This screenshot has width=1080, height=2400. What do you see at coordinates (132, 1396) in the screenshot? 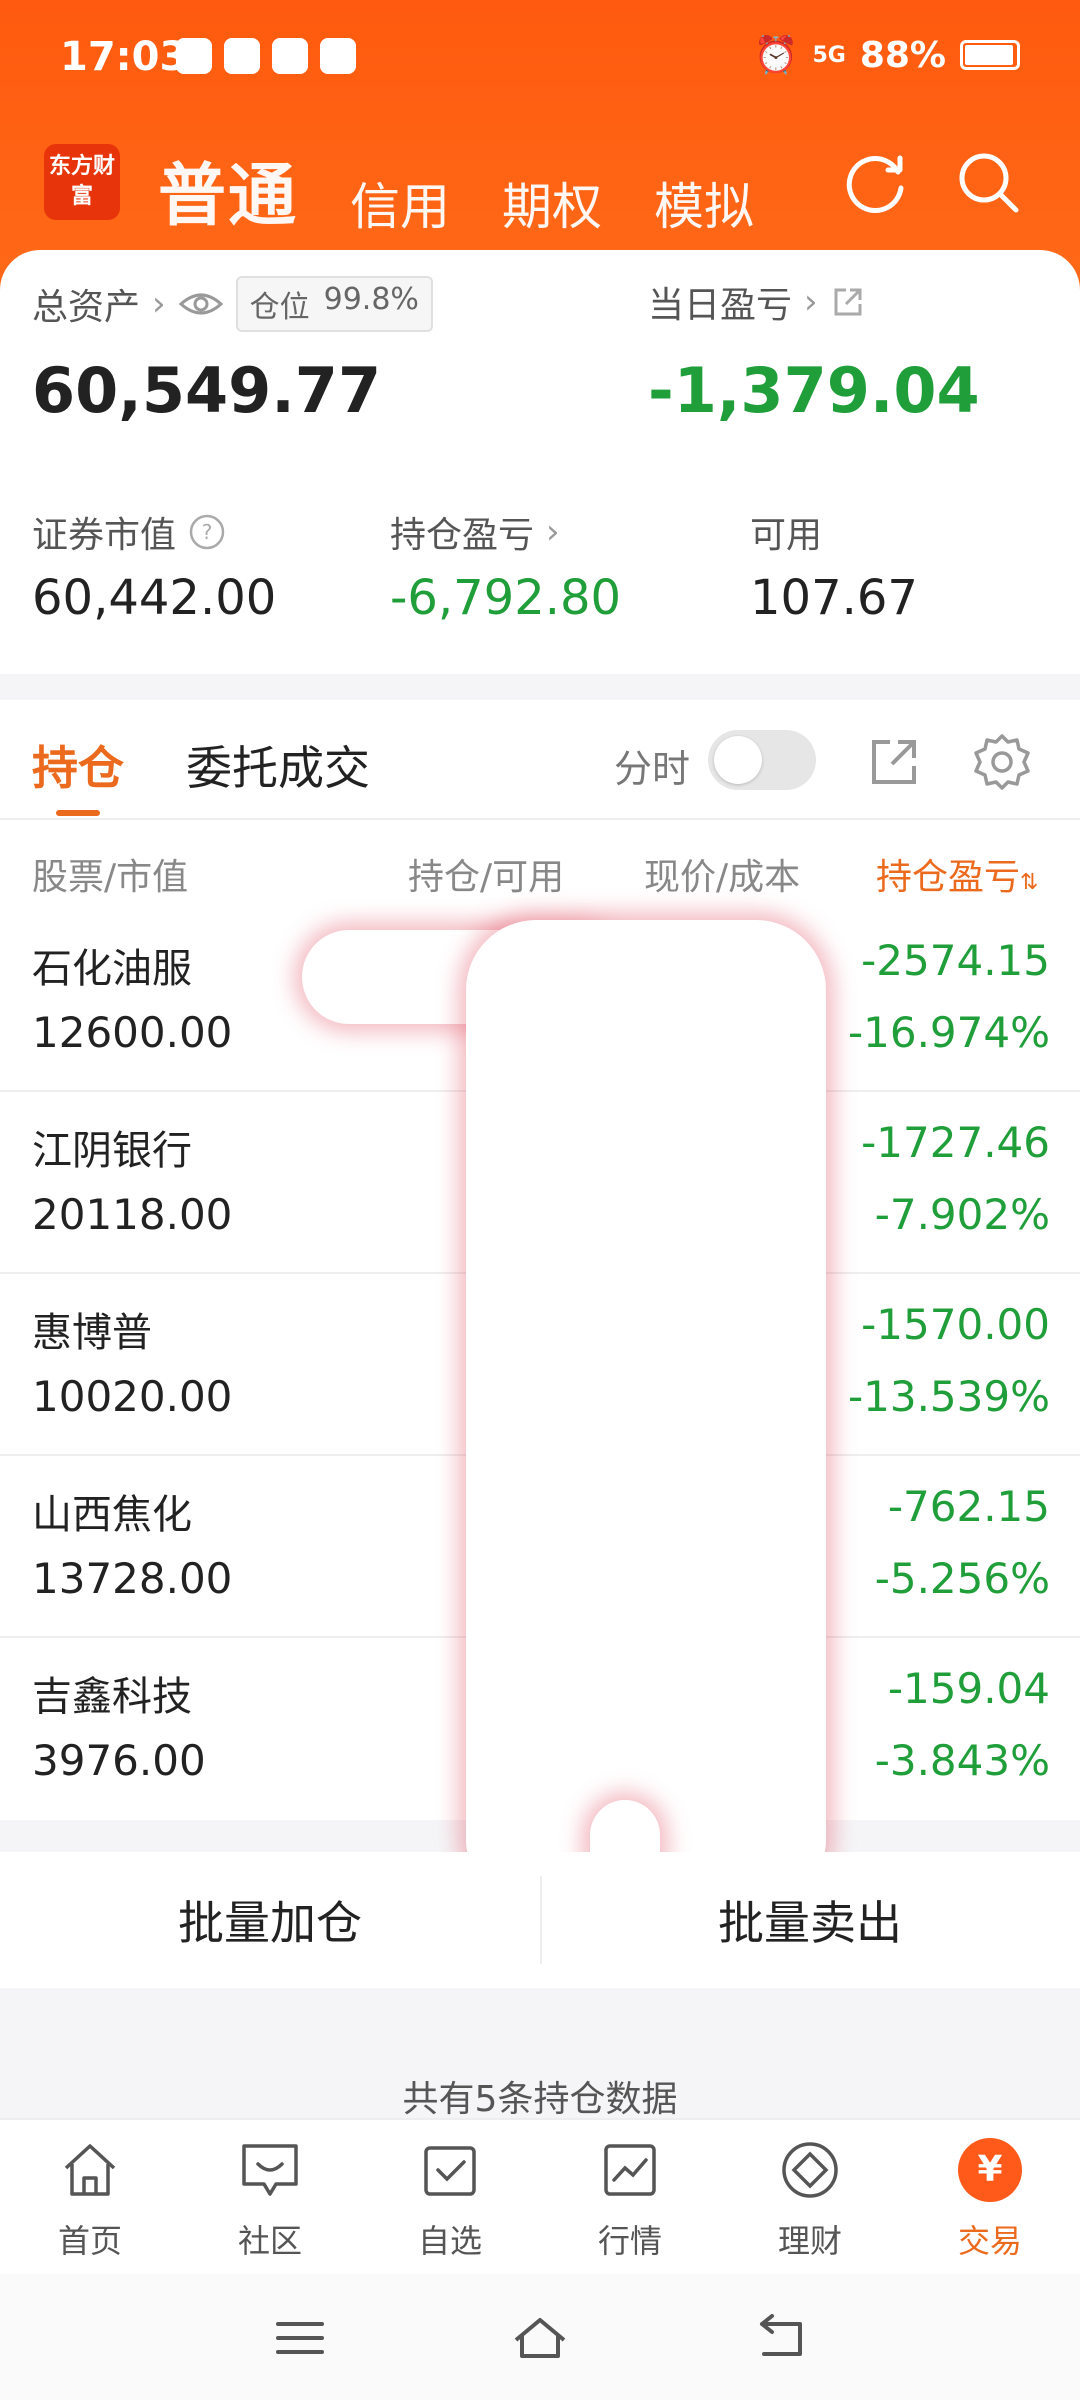
I see `stock-market-value: 10020.00` at bounding box center [132, 1396].